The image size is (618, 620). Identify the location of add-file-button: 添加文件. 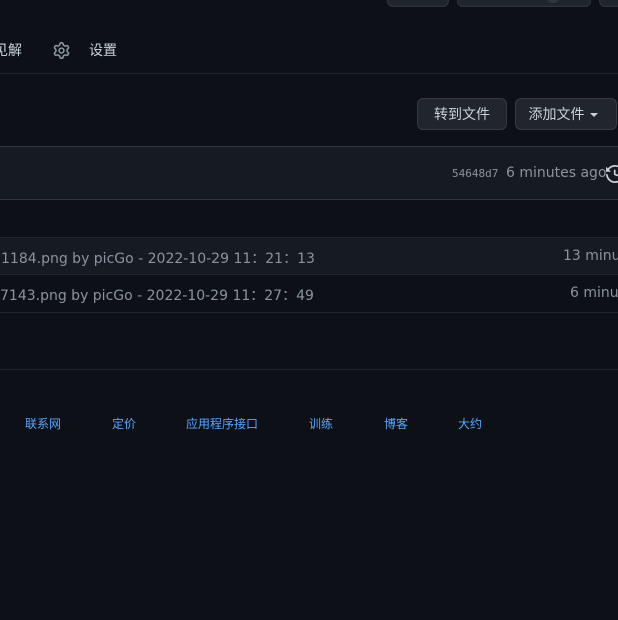
(566, 114).